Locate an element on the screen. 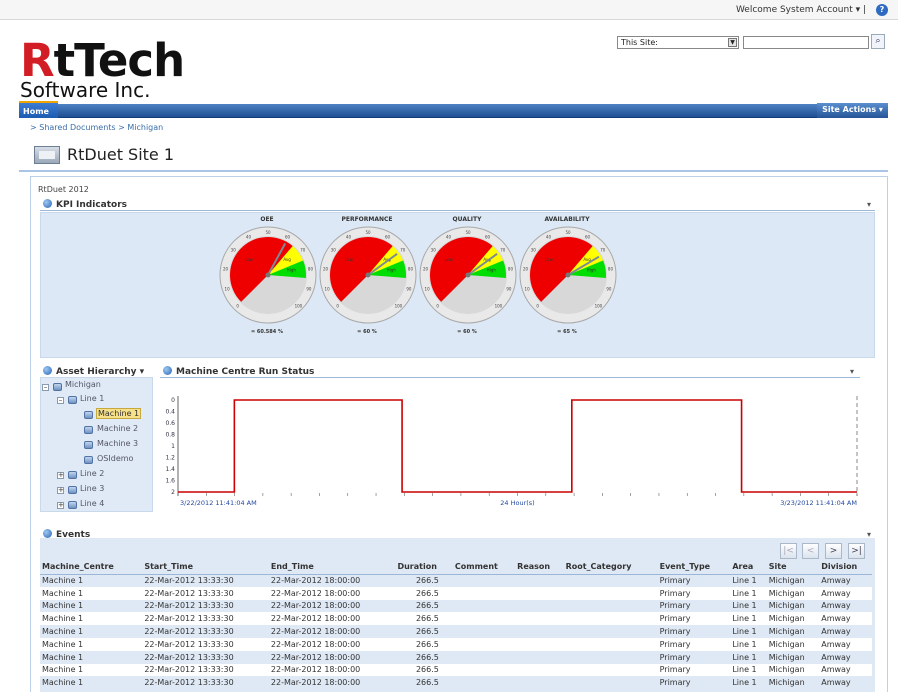  search-input is located at coordinates (806, 42).